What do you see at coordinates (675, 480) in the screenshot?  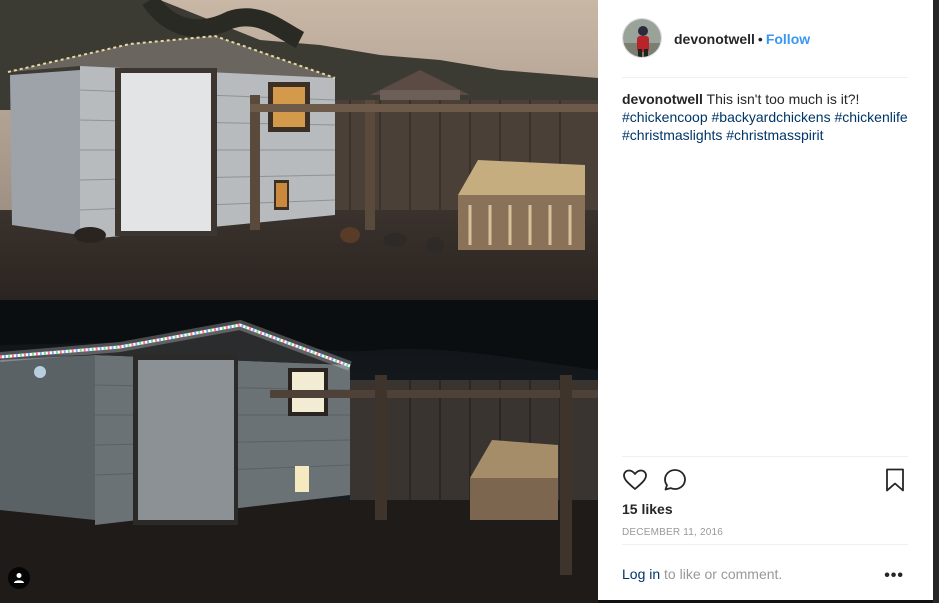 I see `comment-bubble-icon` at bounding box center [675, 480].